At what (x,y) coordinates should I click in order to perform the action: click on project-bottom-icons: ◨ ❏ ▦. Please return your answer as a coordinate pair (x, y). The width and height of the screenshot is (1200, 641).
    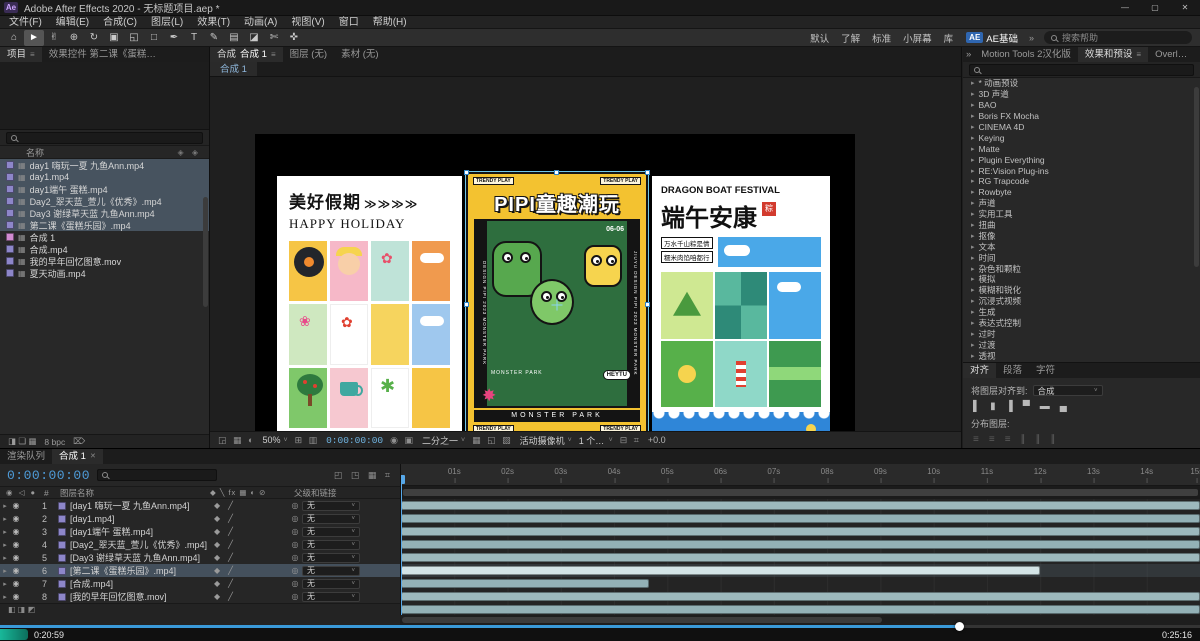
    Looking at the image, I should click on (22, 441).